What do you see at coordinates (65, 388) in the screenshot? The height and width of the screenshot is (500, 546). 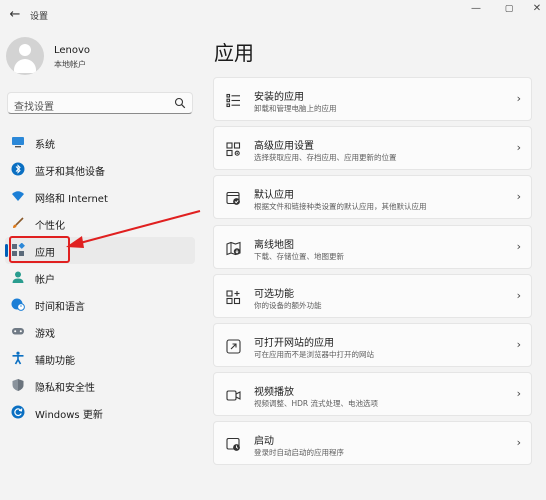 I see `sidebar-item-label: 隐私和安全性` at bounding box center [65, 388].